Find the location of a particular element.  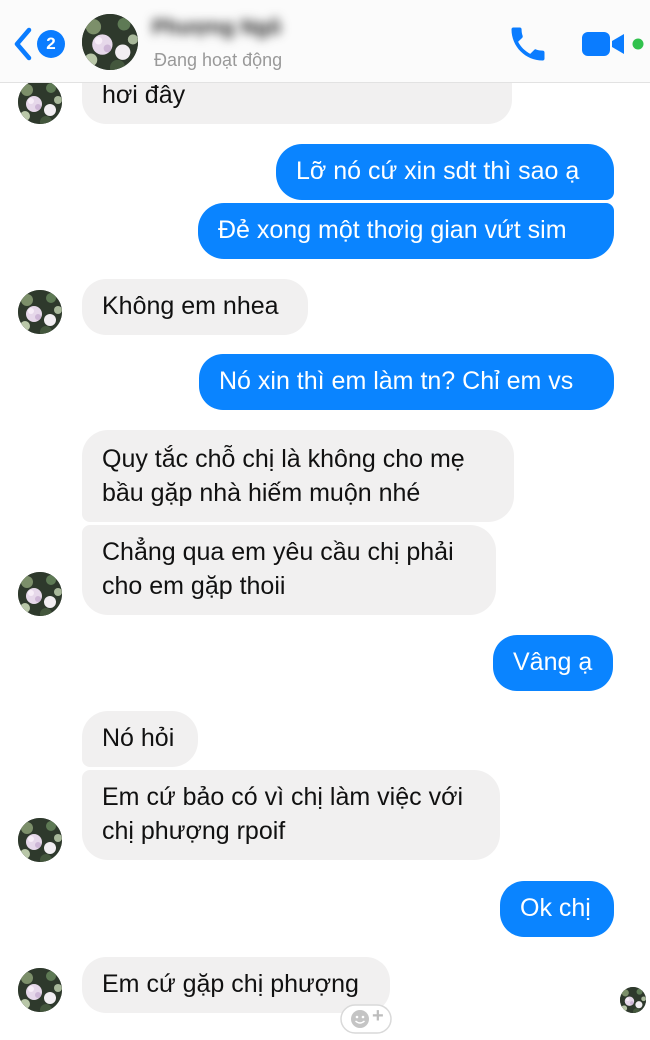

outgoing-message: Nó xin thì em làm tn? Chỉ em vs is located at coordinates (406, 382).